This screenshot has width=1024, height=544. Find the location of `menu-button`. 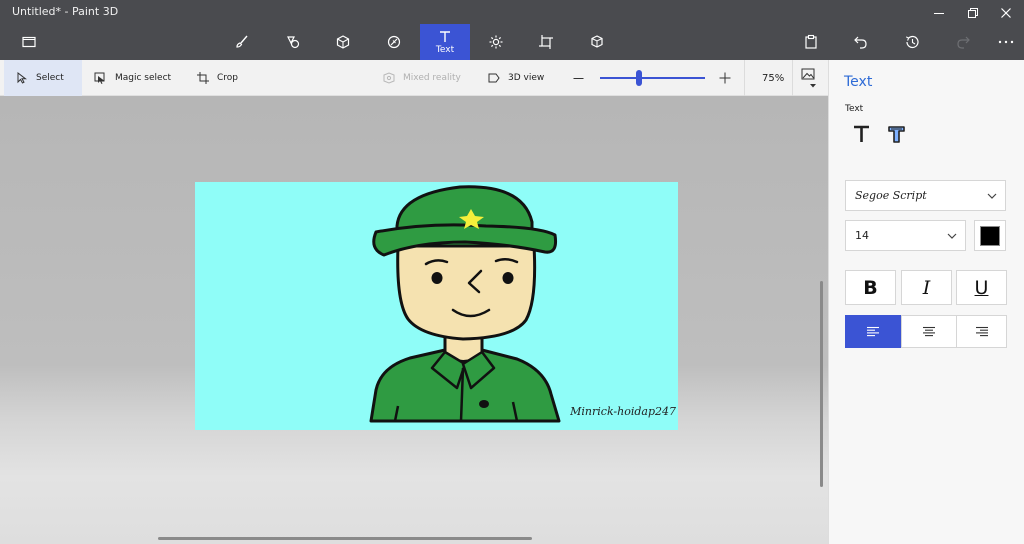

menu-button is located at coordinates (29, 42).